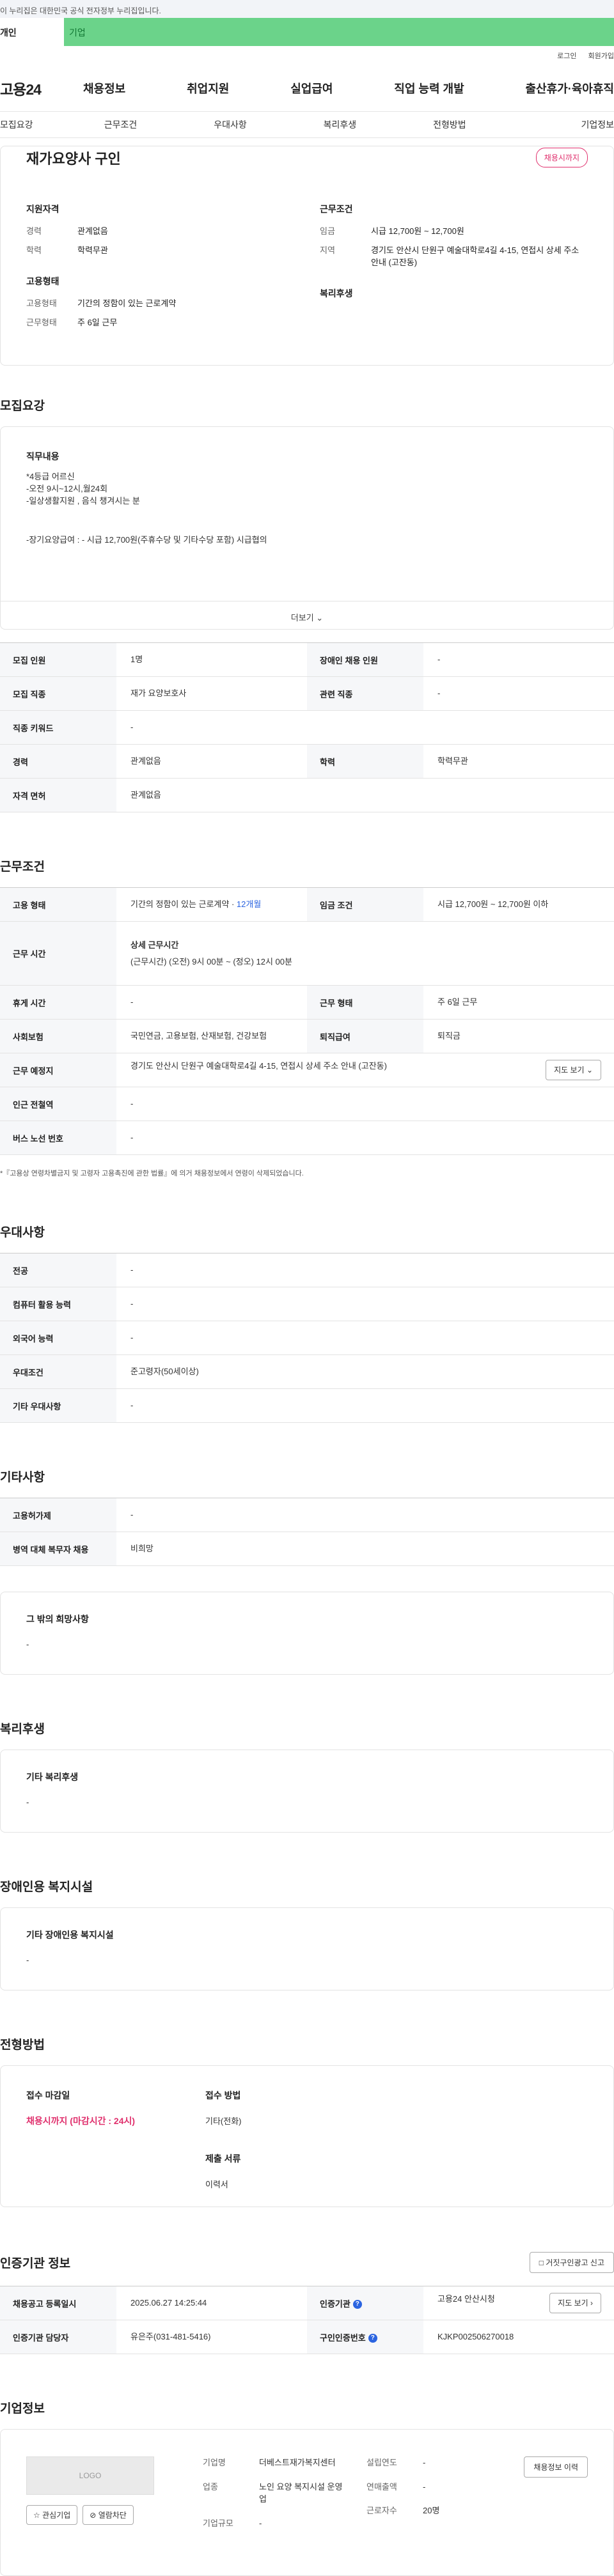 The image size is (614, 2576). I want to click on welfare-card-value: -, so click(27, 1802).